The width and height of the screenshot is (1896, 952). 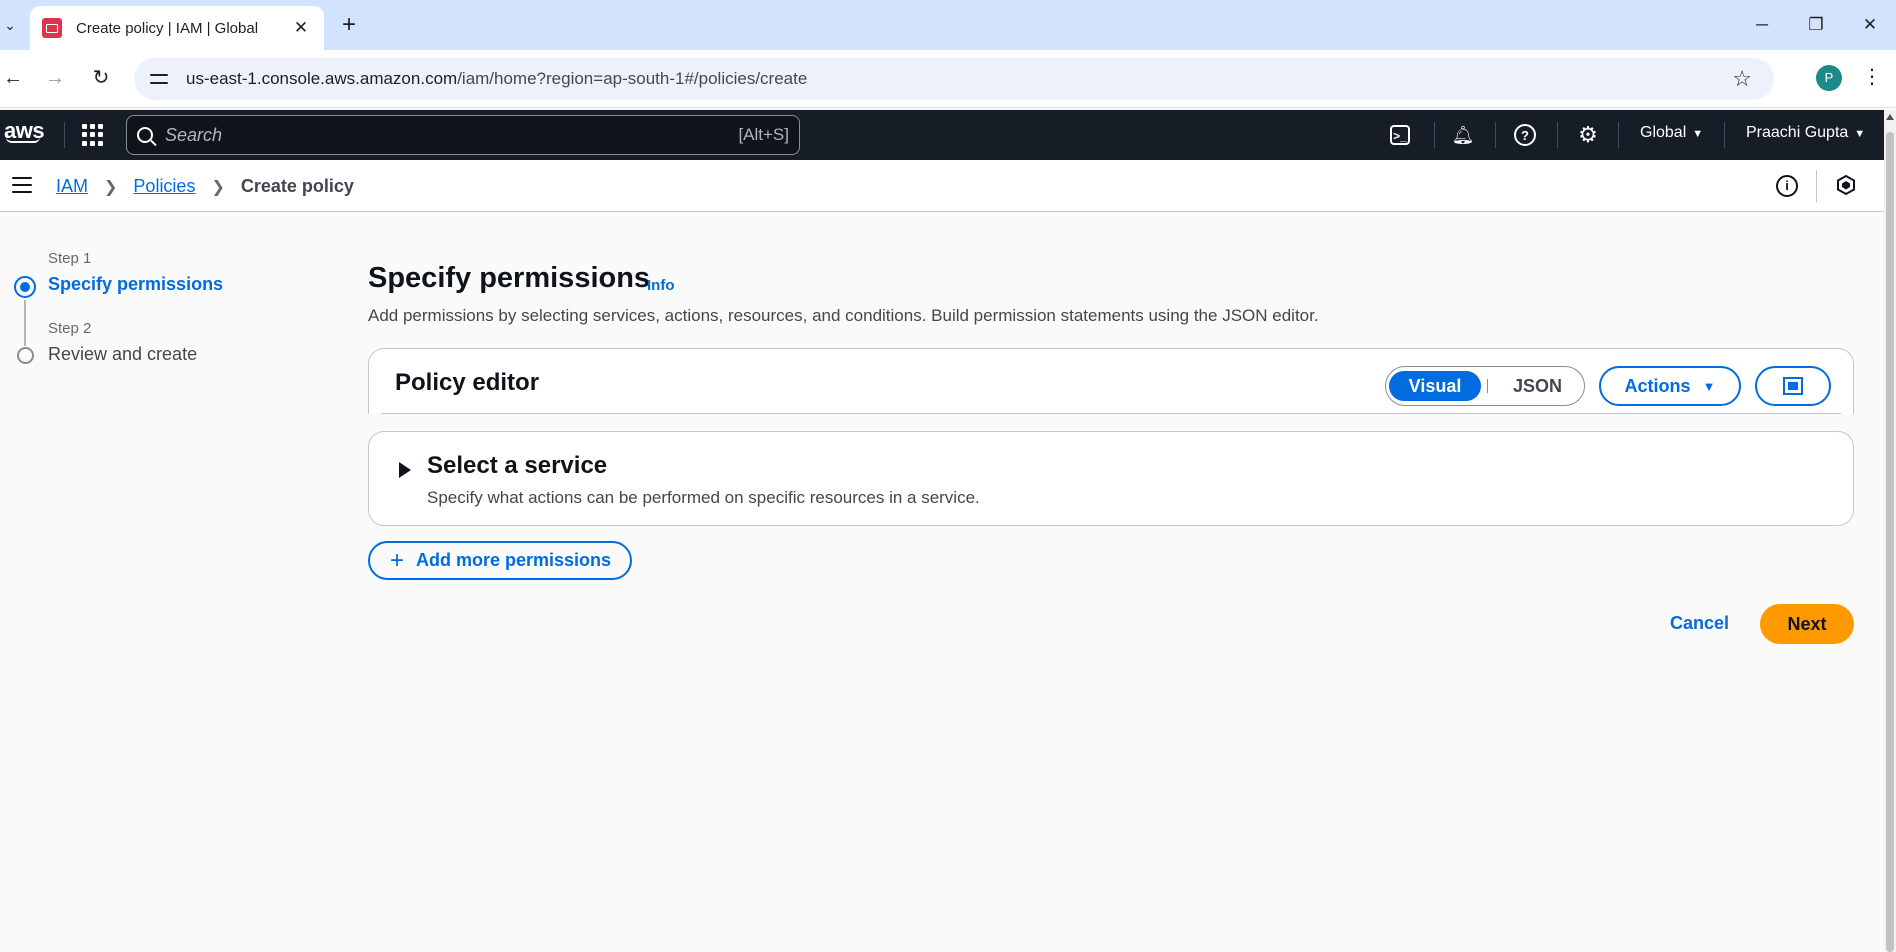 What do you see at coordinates (1846, 185) in the screenshot?
I see `amazon-q-icon` at bounding box center [1846, 185].